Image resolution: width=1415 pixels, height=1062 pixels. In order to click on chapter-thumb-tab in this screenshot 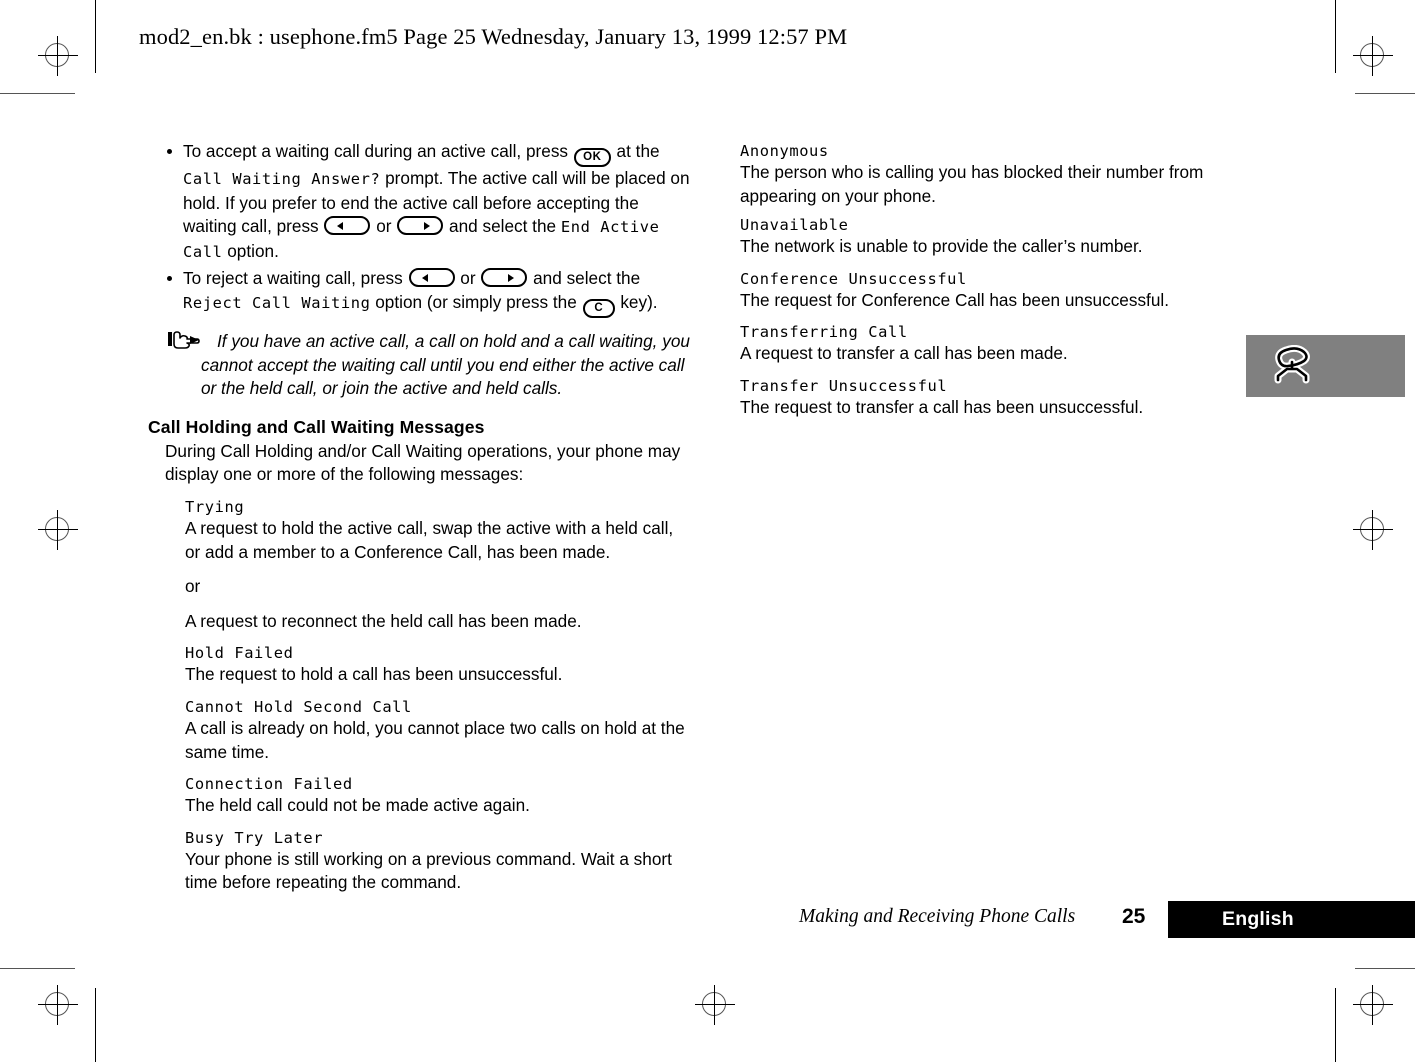, I will do `click(1325, 366)`.